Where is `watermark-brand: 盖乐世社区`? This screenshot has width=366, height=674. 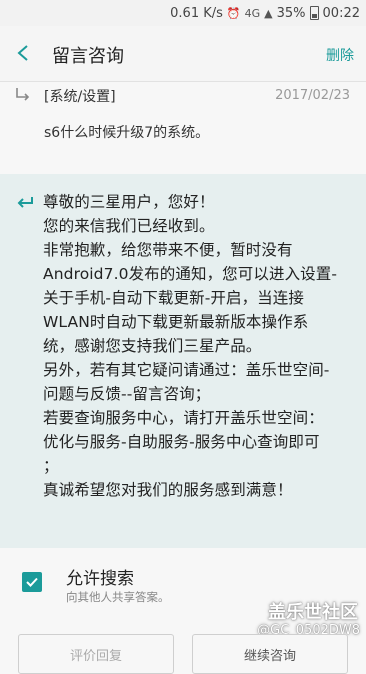 watermark-brand: 盖乐世社区 is located at coordinates (313, 612).